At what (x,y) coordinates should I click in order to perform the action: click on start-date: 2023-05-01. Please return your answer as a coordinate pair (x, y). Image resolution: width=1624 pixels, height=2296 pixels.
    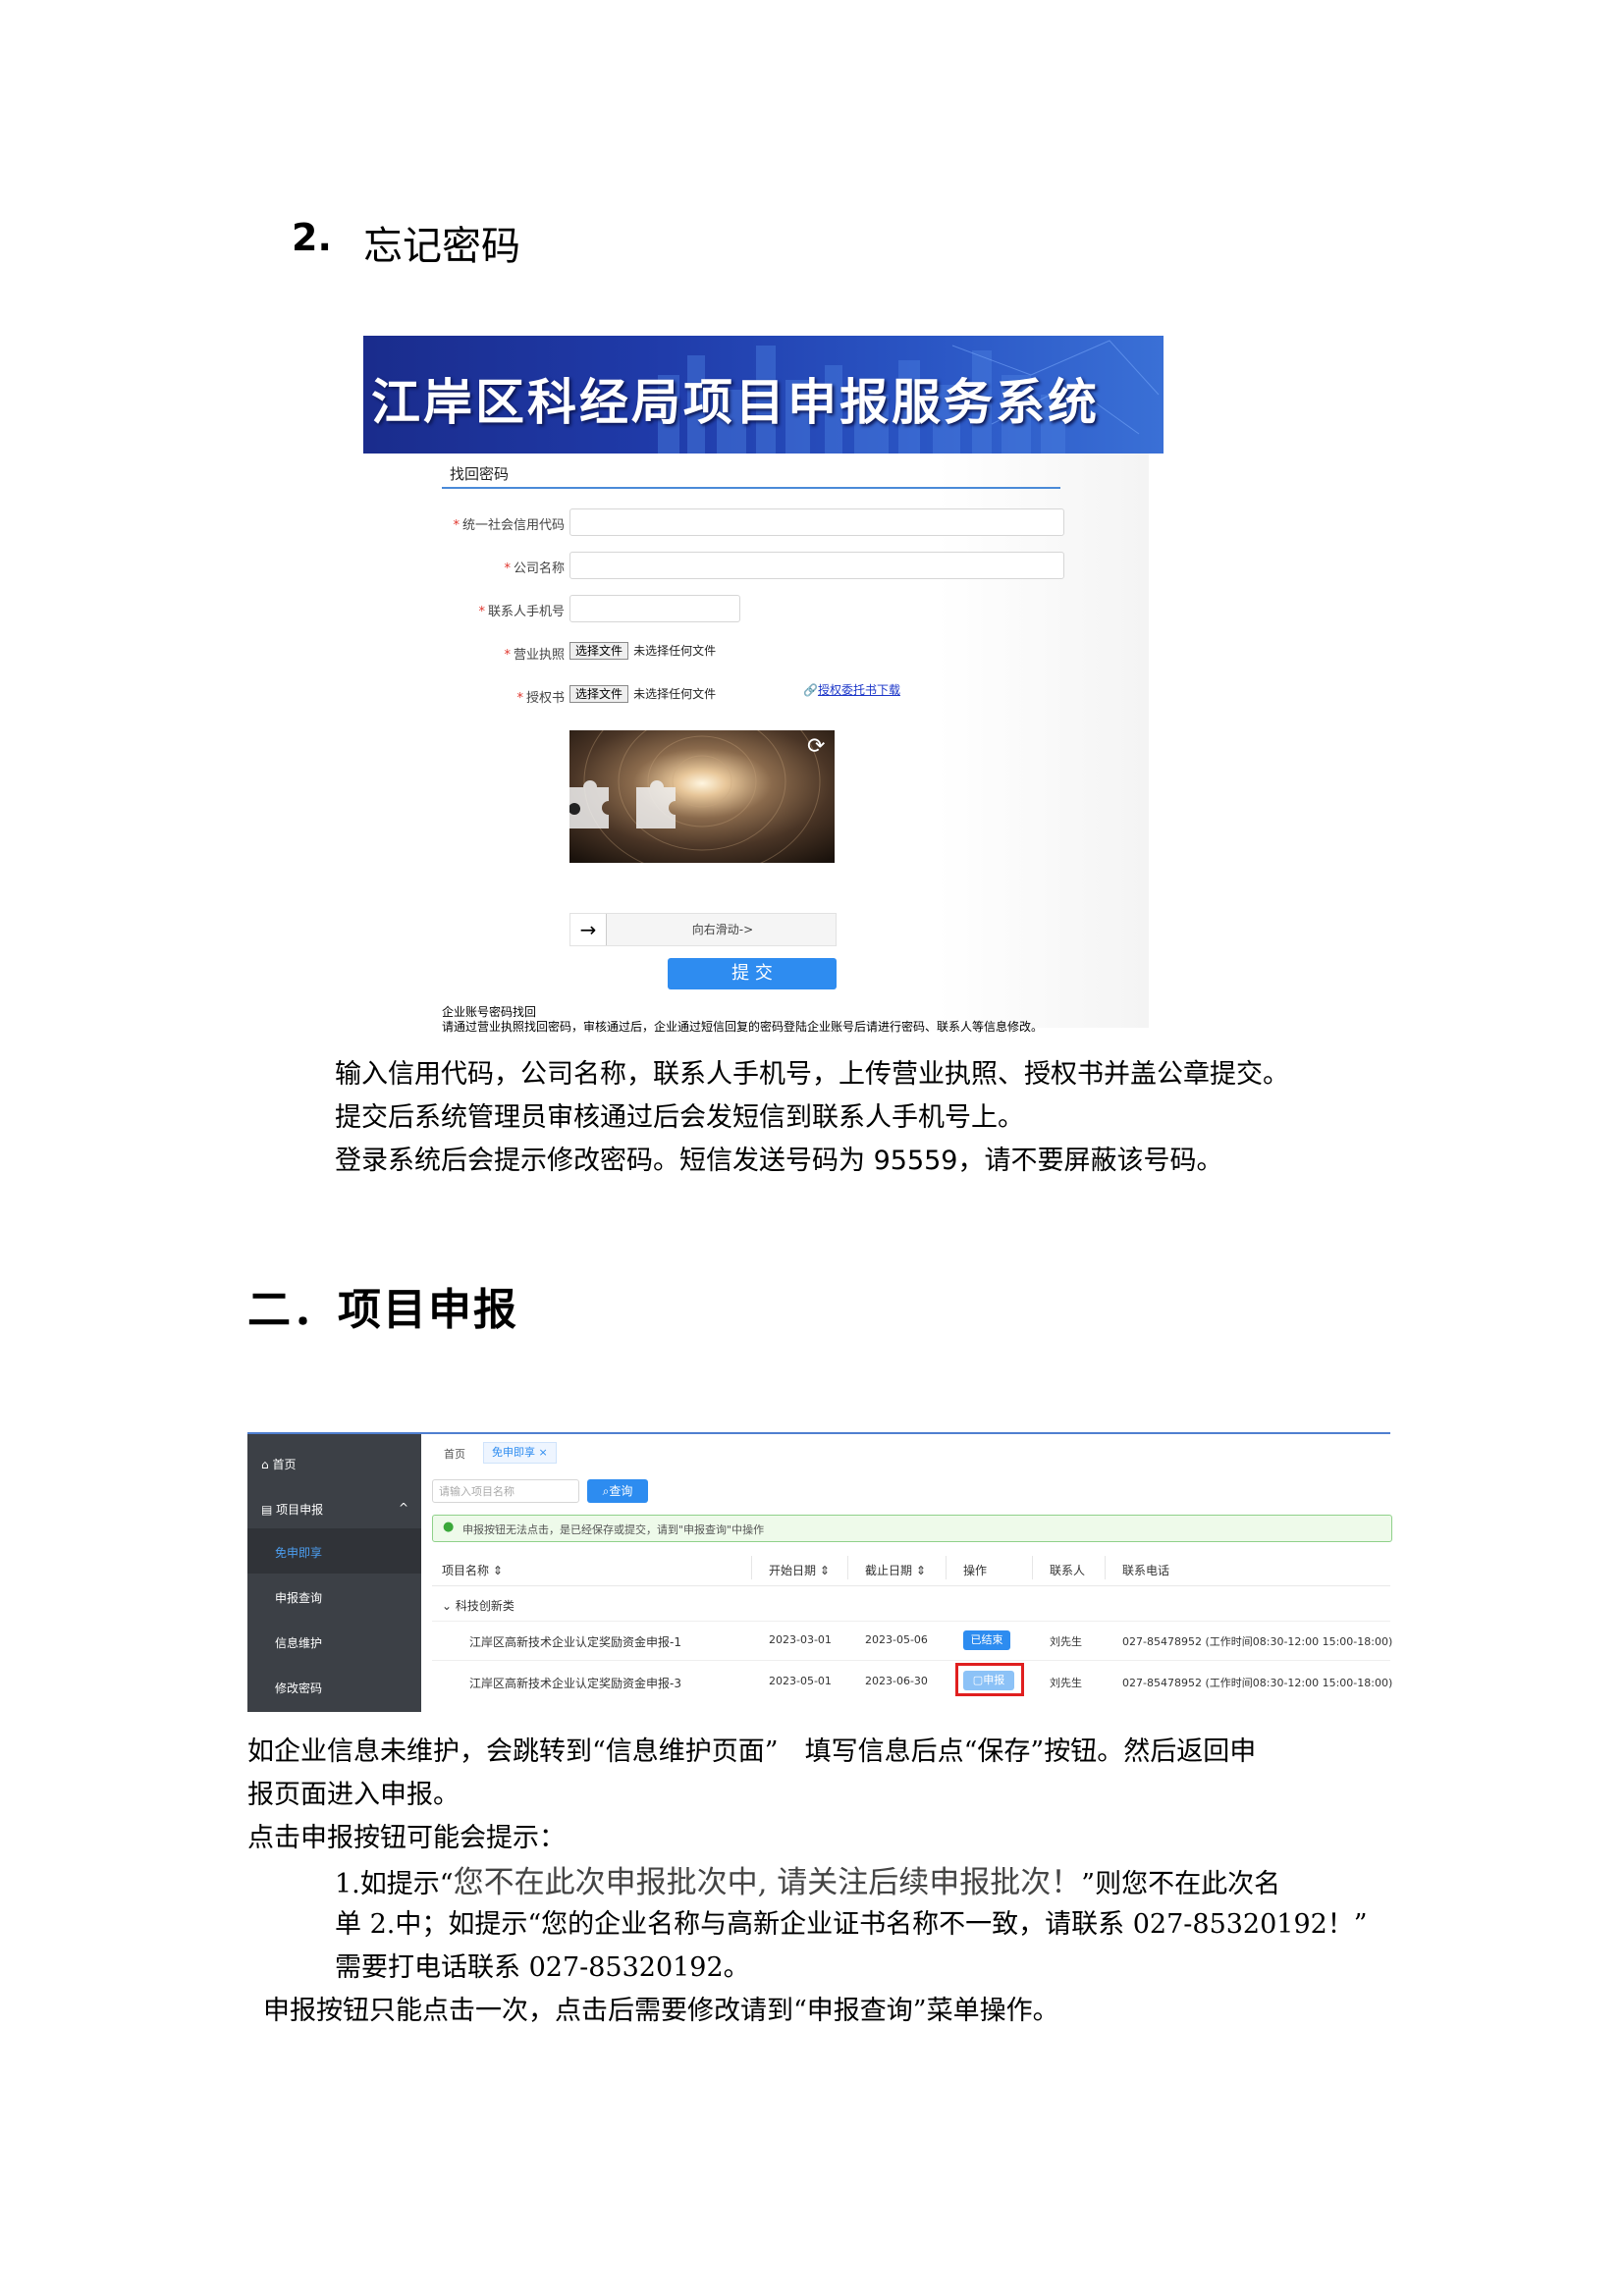
    Looking at the image, I should click on (800, 1681).